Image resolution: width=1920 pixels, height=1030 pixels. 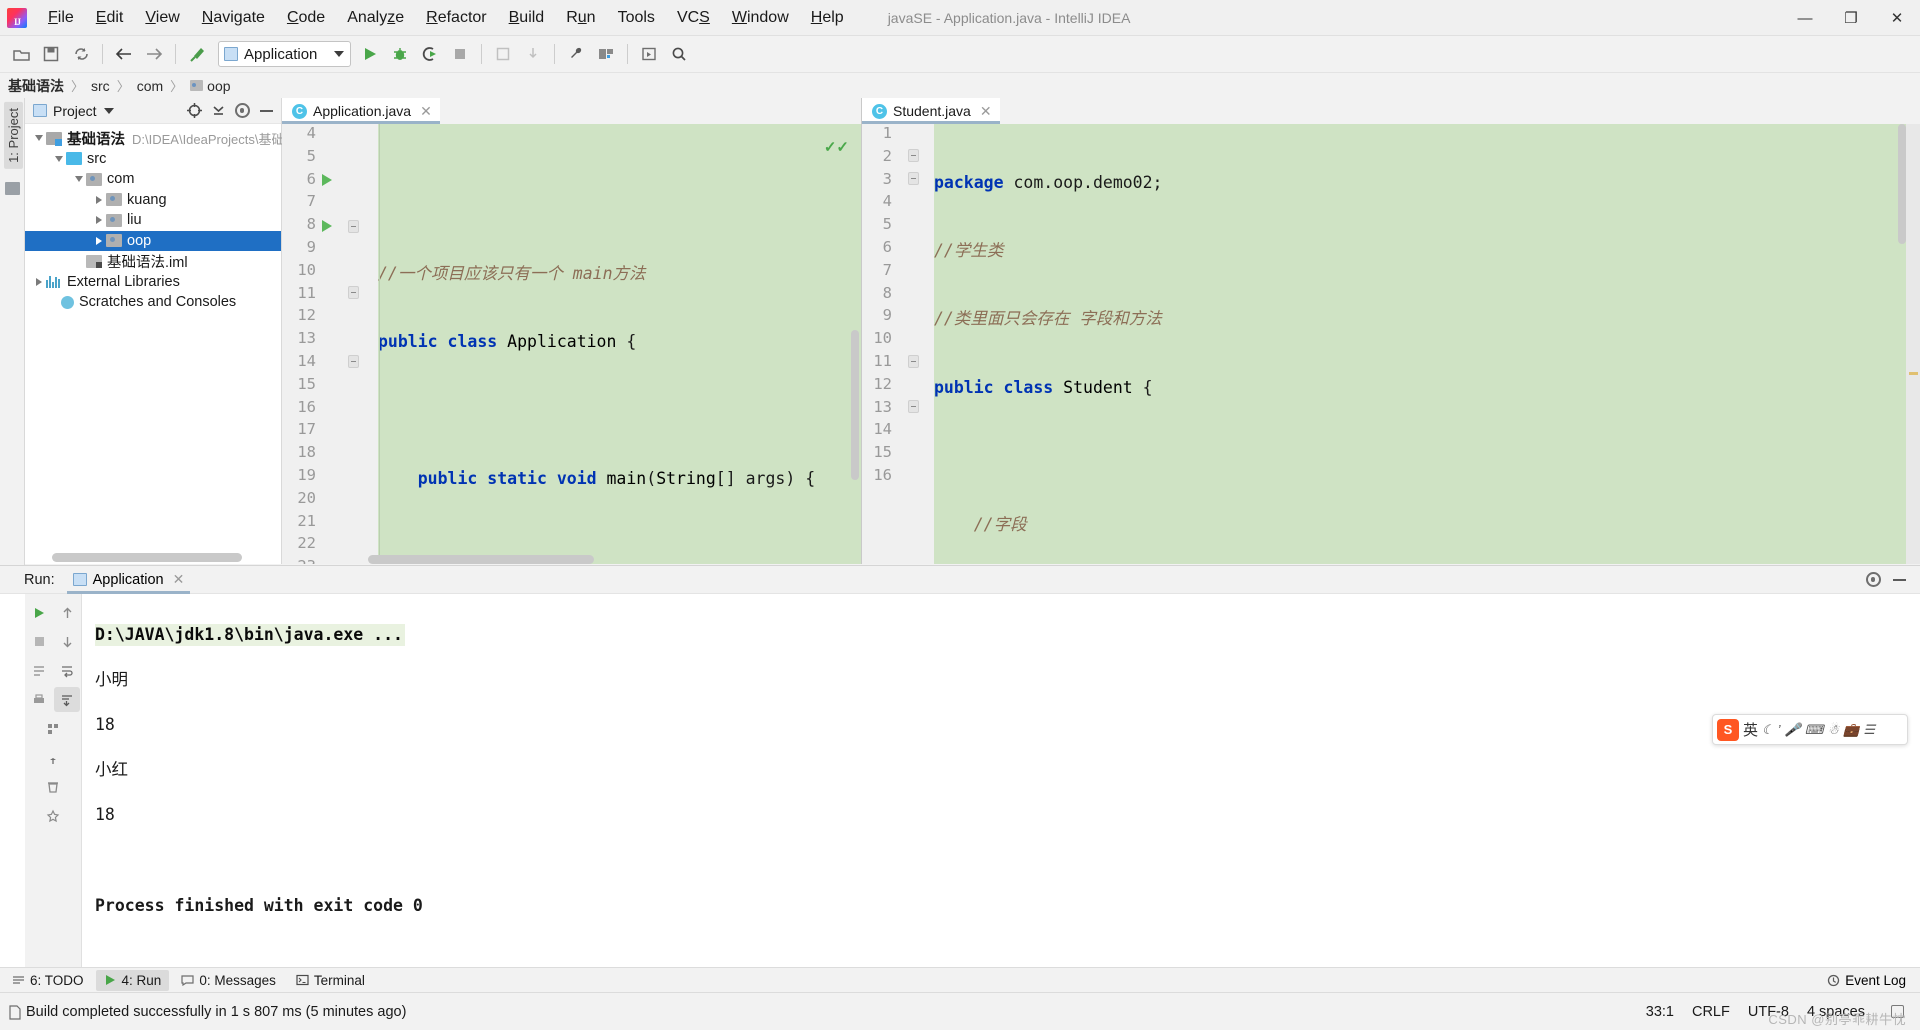 I want to click on inspection-strip-right, so click(x=1913, y=344).